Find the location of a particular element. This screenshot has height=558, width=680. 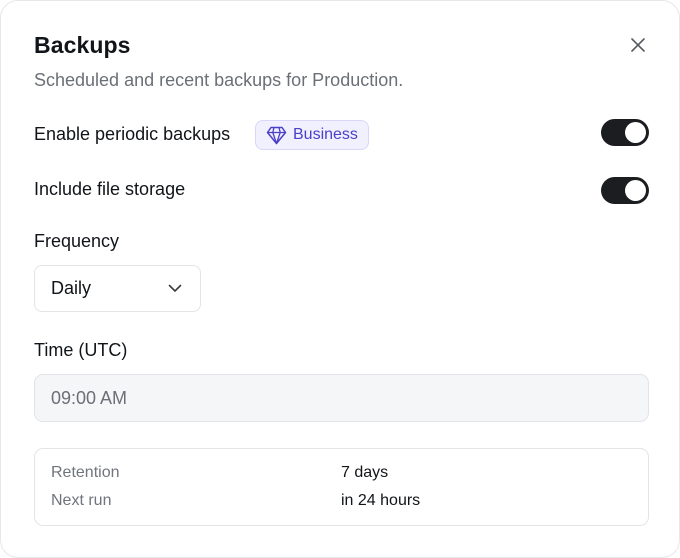

time-label: Time (UTC) is located at coordinates (81, 350).